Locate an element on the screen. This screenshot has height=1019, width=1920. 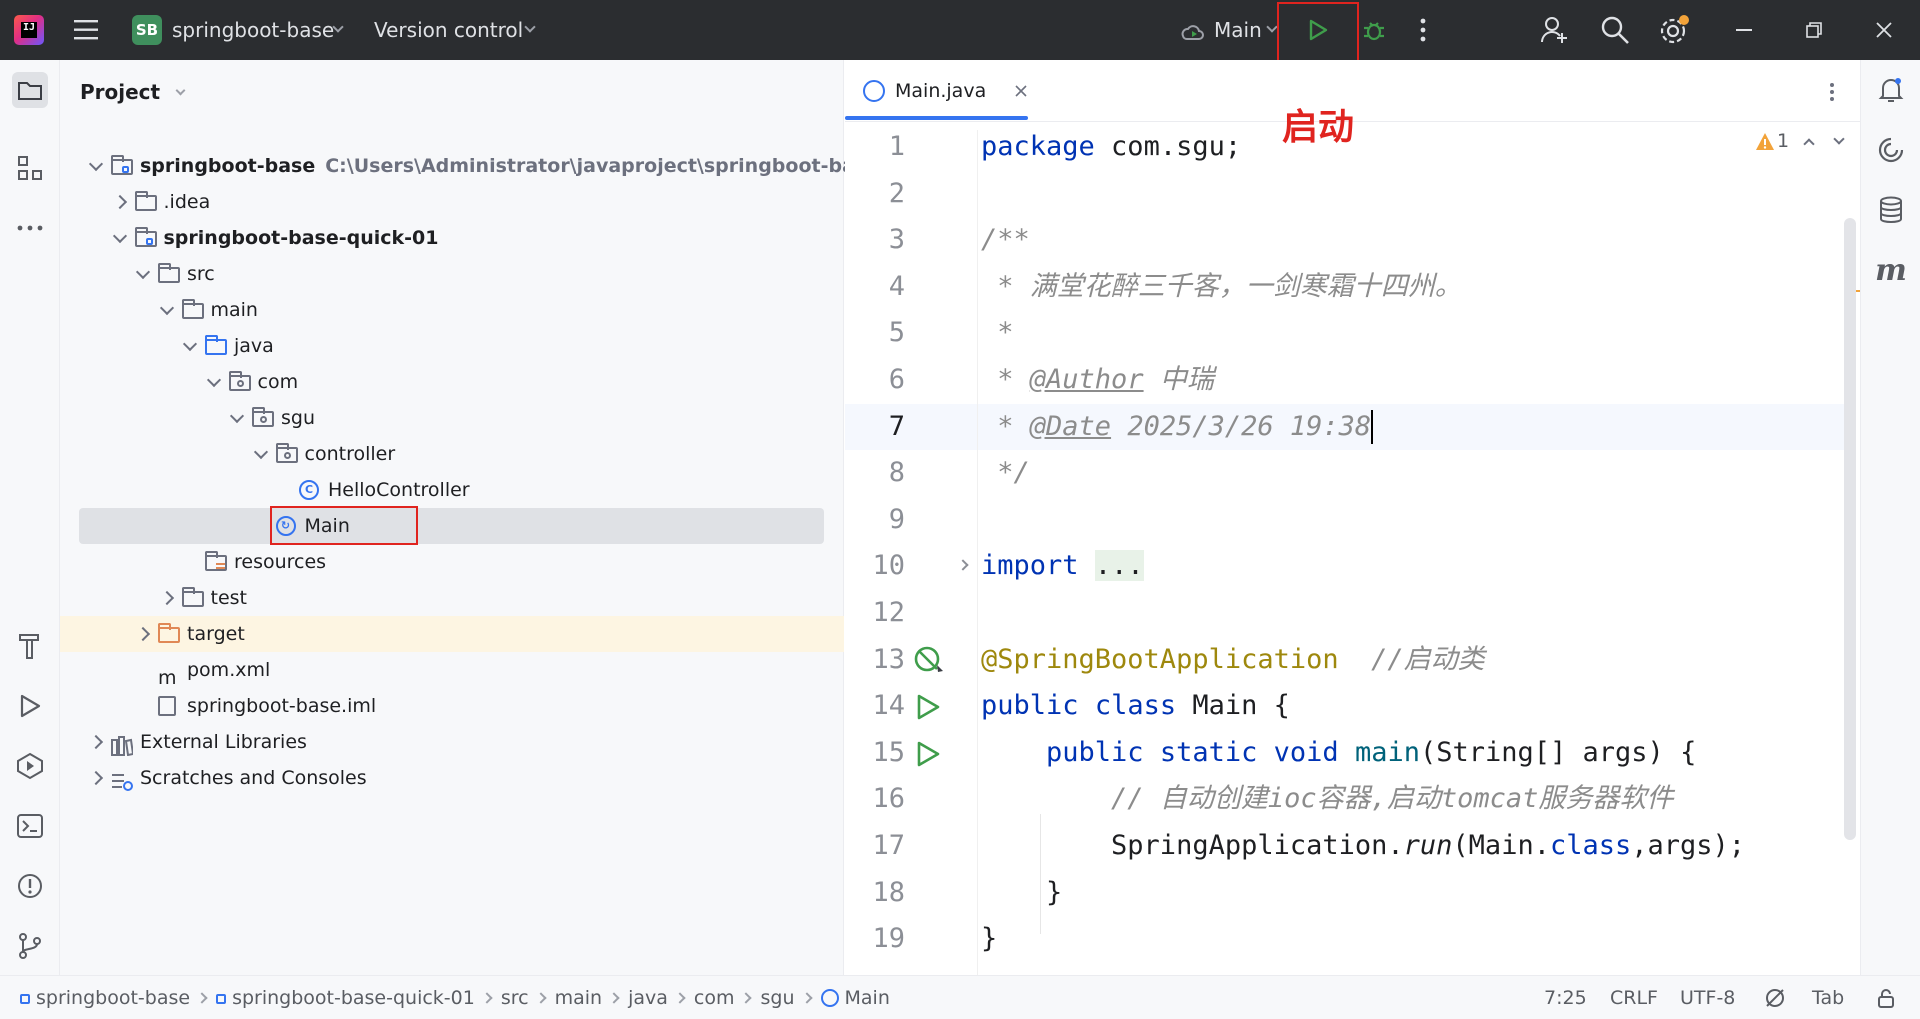
ai-assistant-button is located at coordinates (1891, 150).